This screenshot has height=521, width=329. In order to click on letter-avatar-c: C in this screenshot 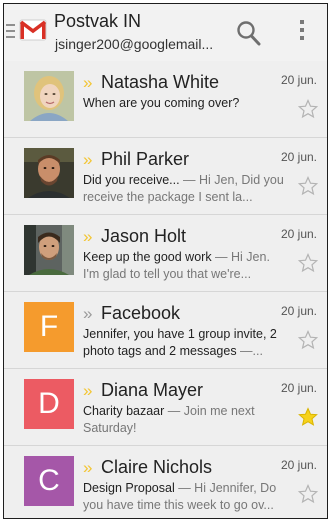, I will do `click(49, 481)`.